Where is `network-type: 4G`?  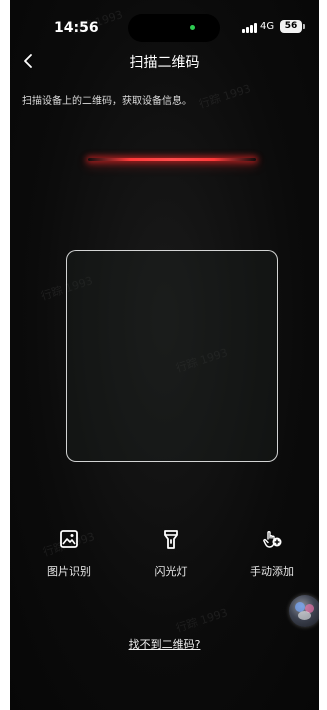 network-type: 4G is located at coordinates (267, 26).